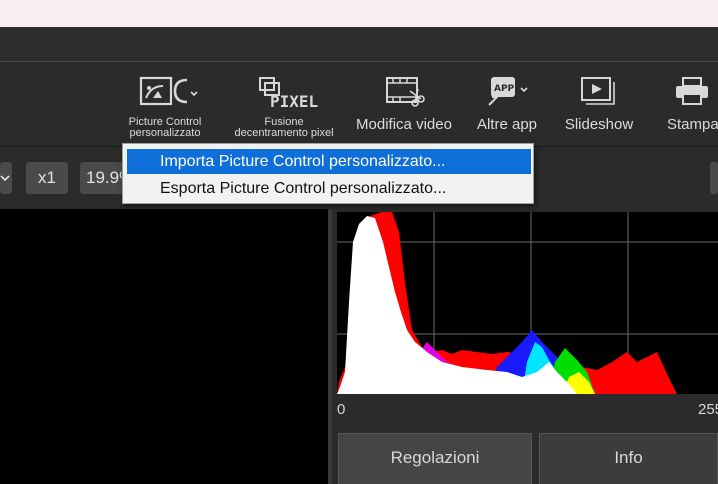 This screenshot has height=484, width=718. Describe the element at coordinates (284, 133) in the screenshot. I see `tool-label: decentramento pixel` at that location.